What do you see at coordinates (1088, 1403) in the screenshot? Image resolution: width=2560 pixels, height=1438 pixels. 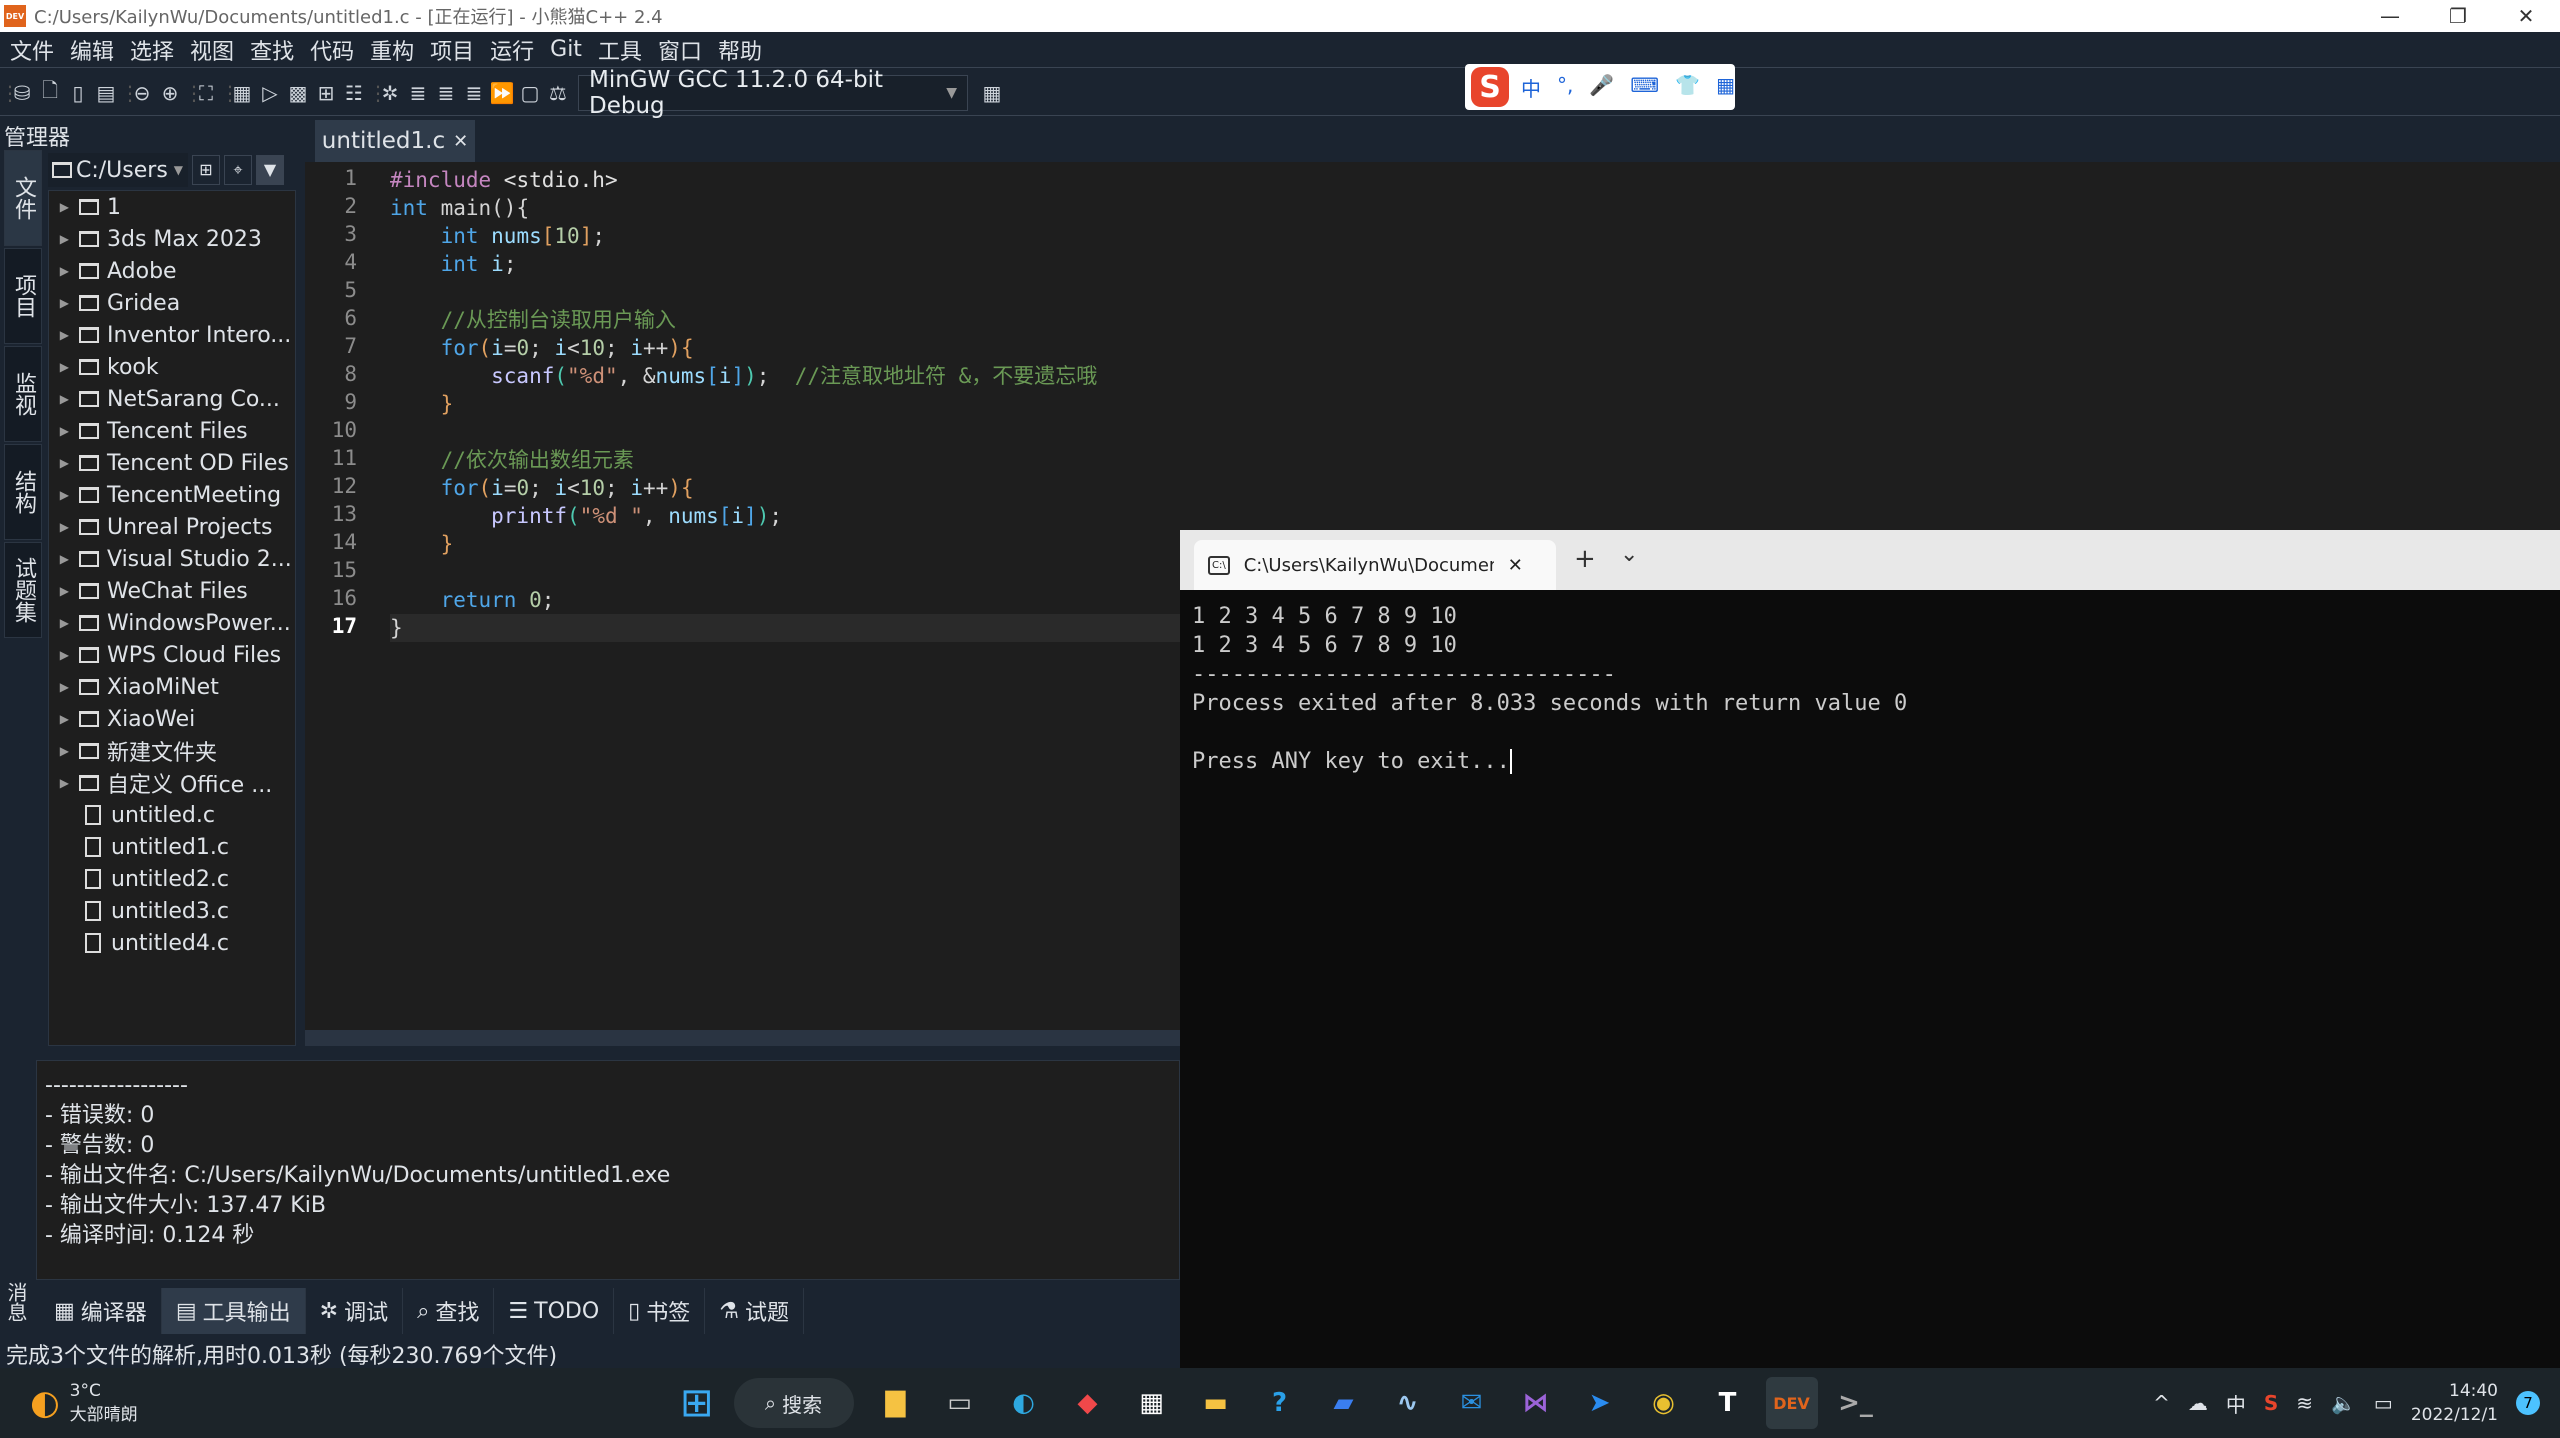 I see `app-red-icon: ◆` at bounding box center [1088, 1403].